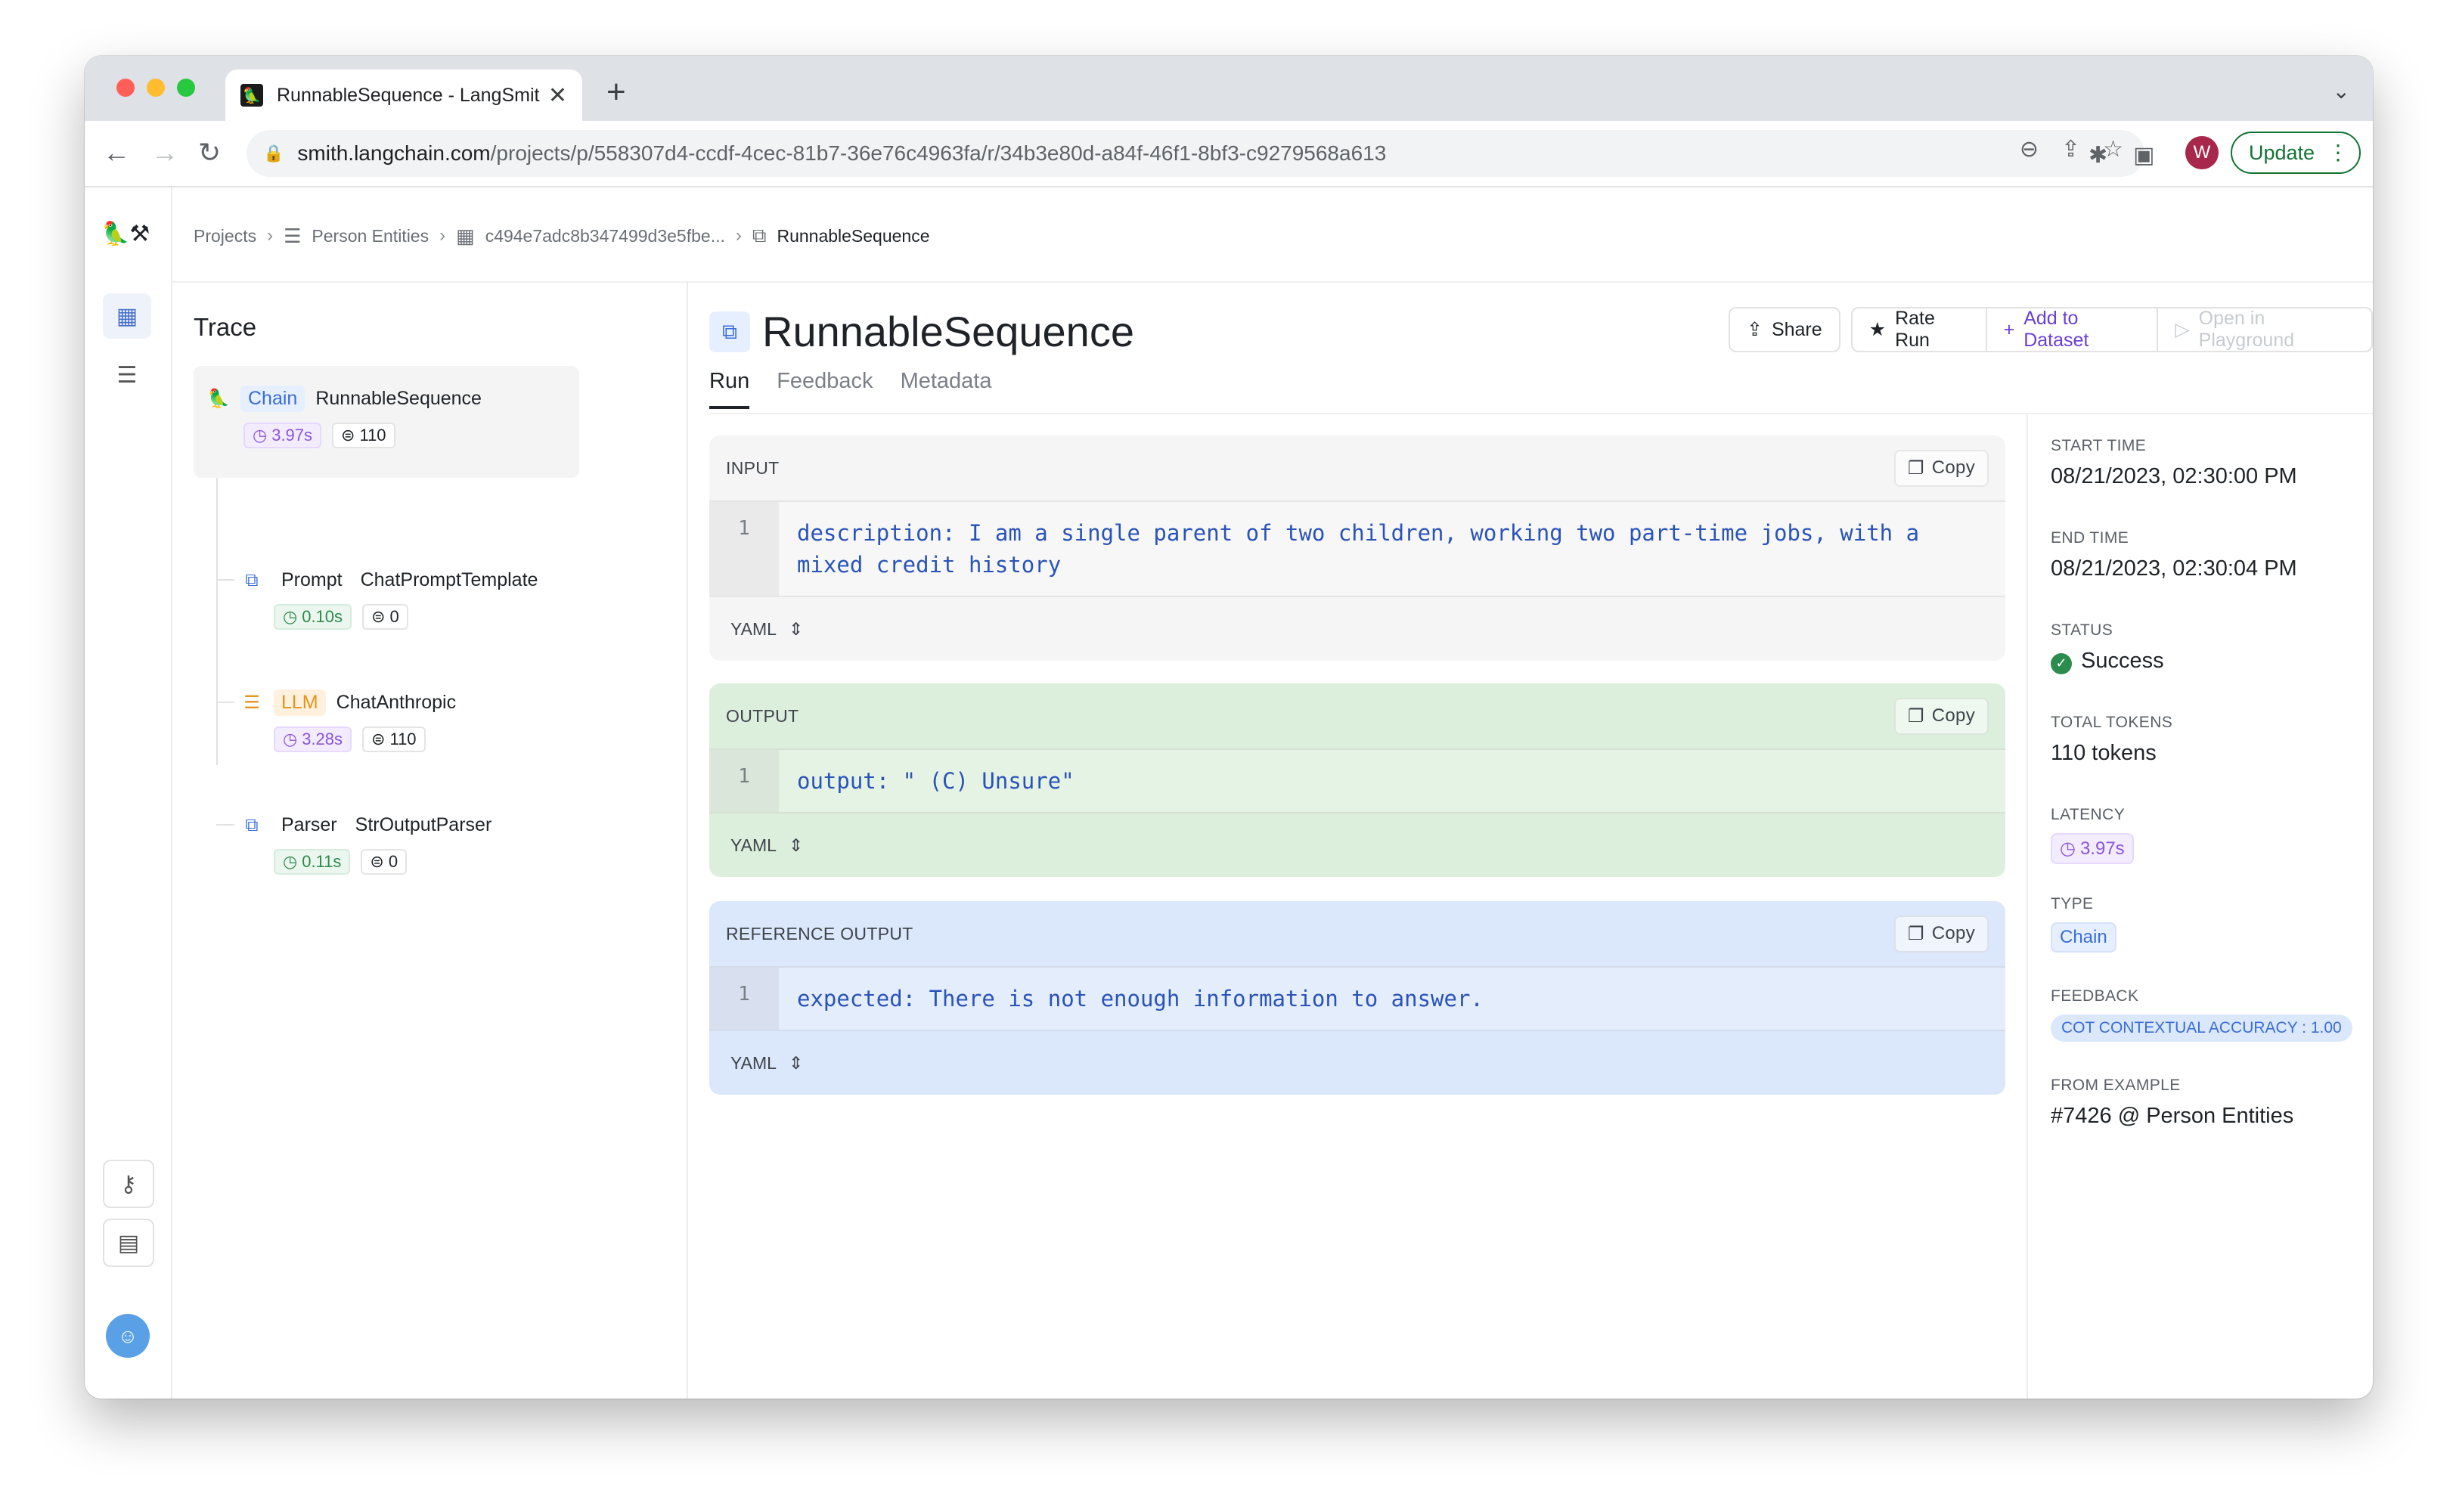 This screenshot has width=2456, height=1512. What do you see at coordinates (209, 153) in the screenshot?
I see `reload-icon: ↻` at bounding box center [209, 153].